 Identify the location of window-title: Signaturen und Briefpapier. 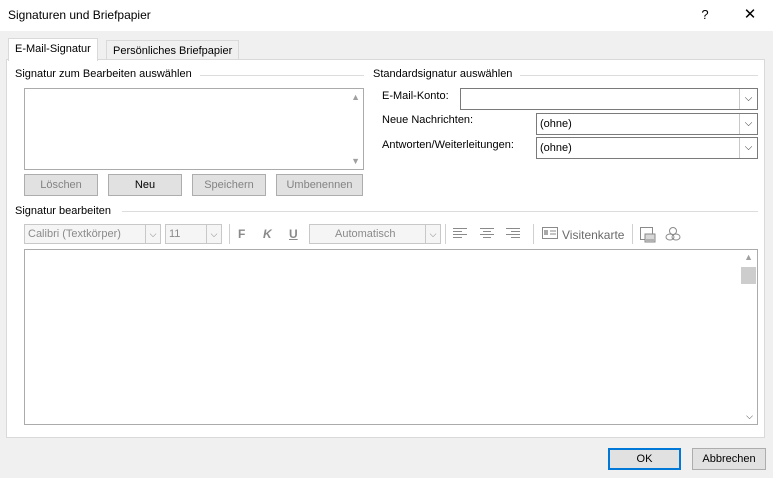
(79, 15).